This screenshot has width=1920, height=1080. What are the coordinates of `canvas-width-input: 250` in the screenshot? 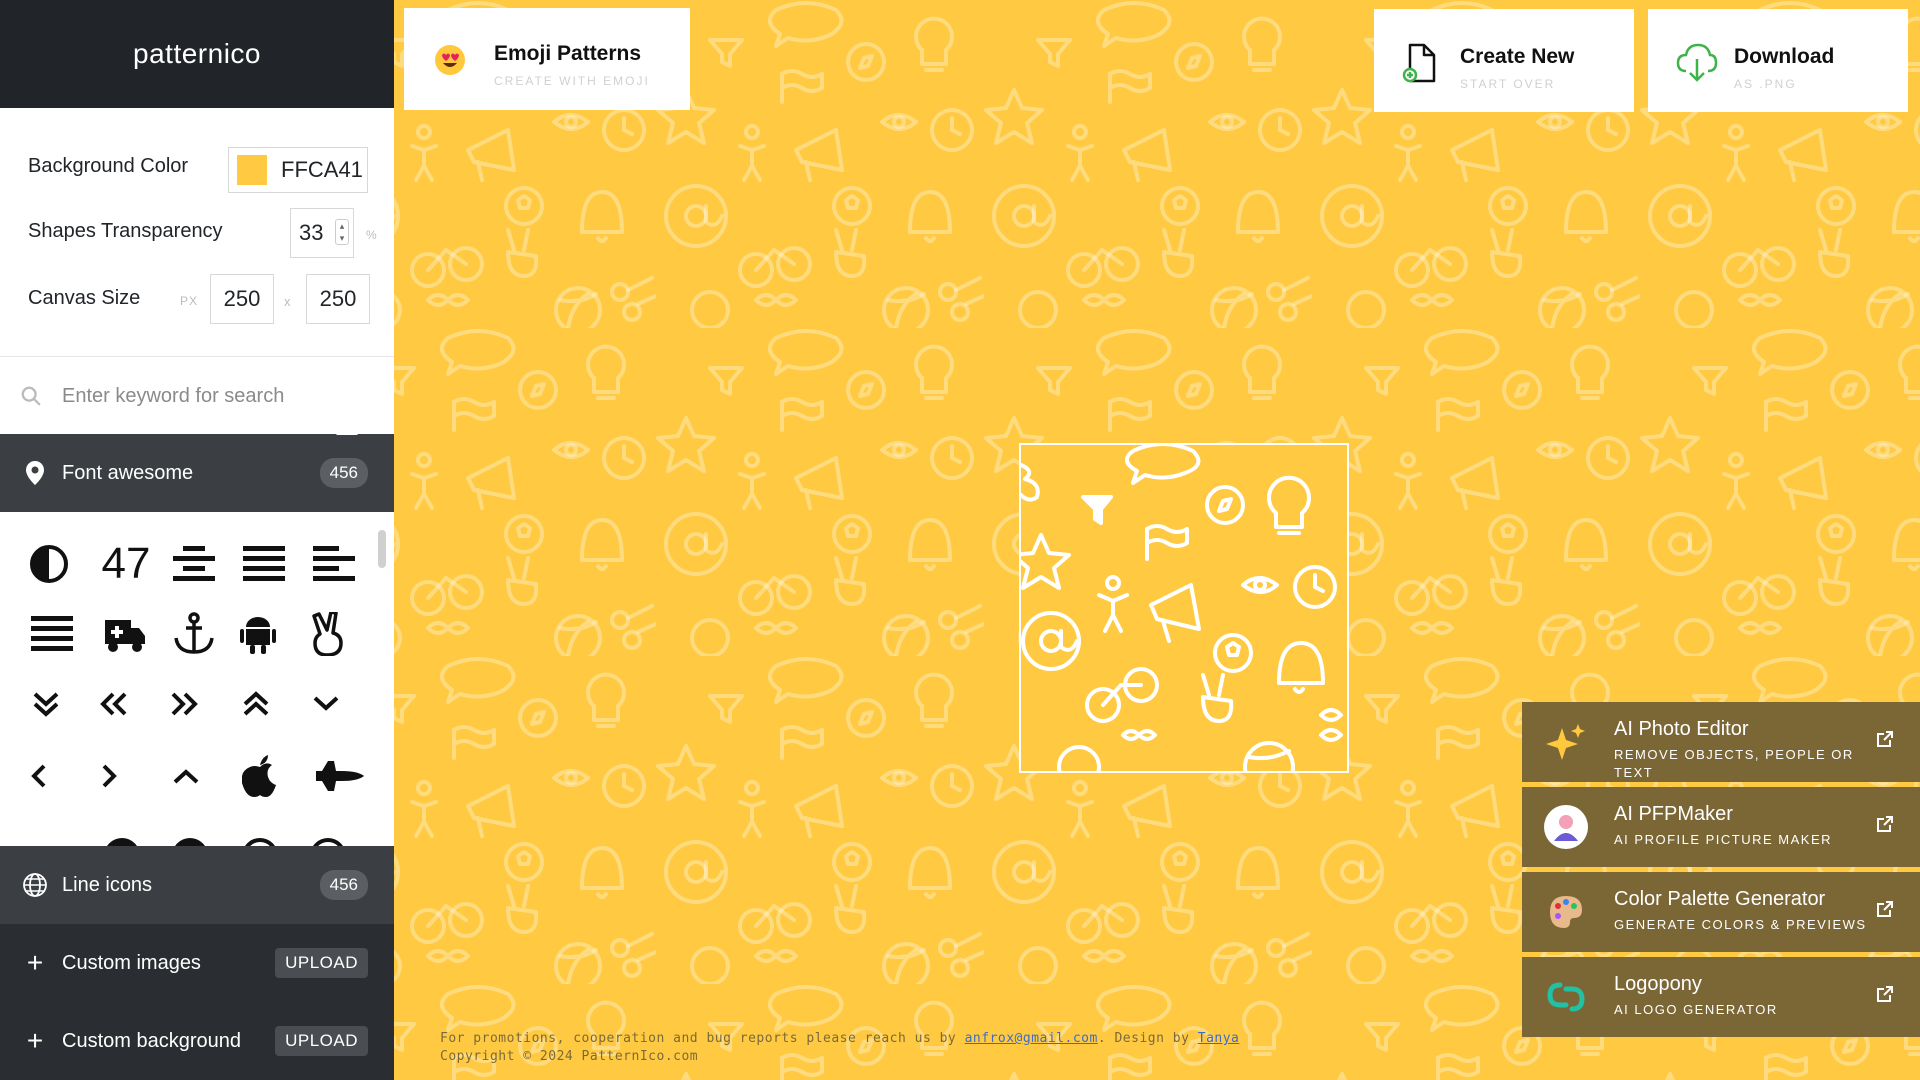 It's located at (242, 299).